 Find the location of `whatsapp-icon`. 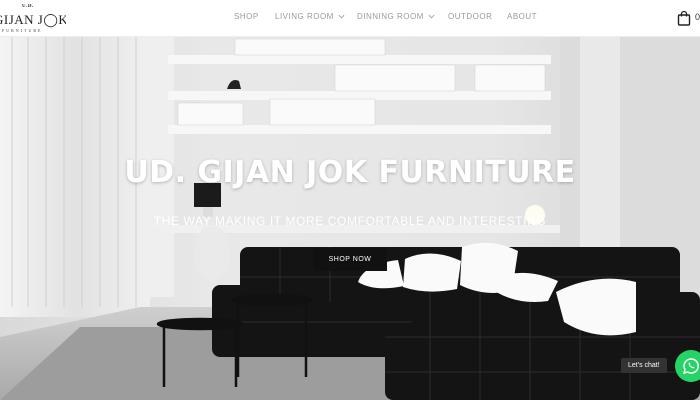

whatsapp-icon is located at coordinates (690, 366).